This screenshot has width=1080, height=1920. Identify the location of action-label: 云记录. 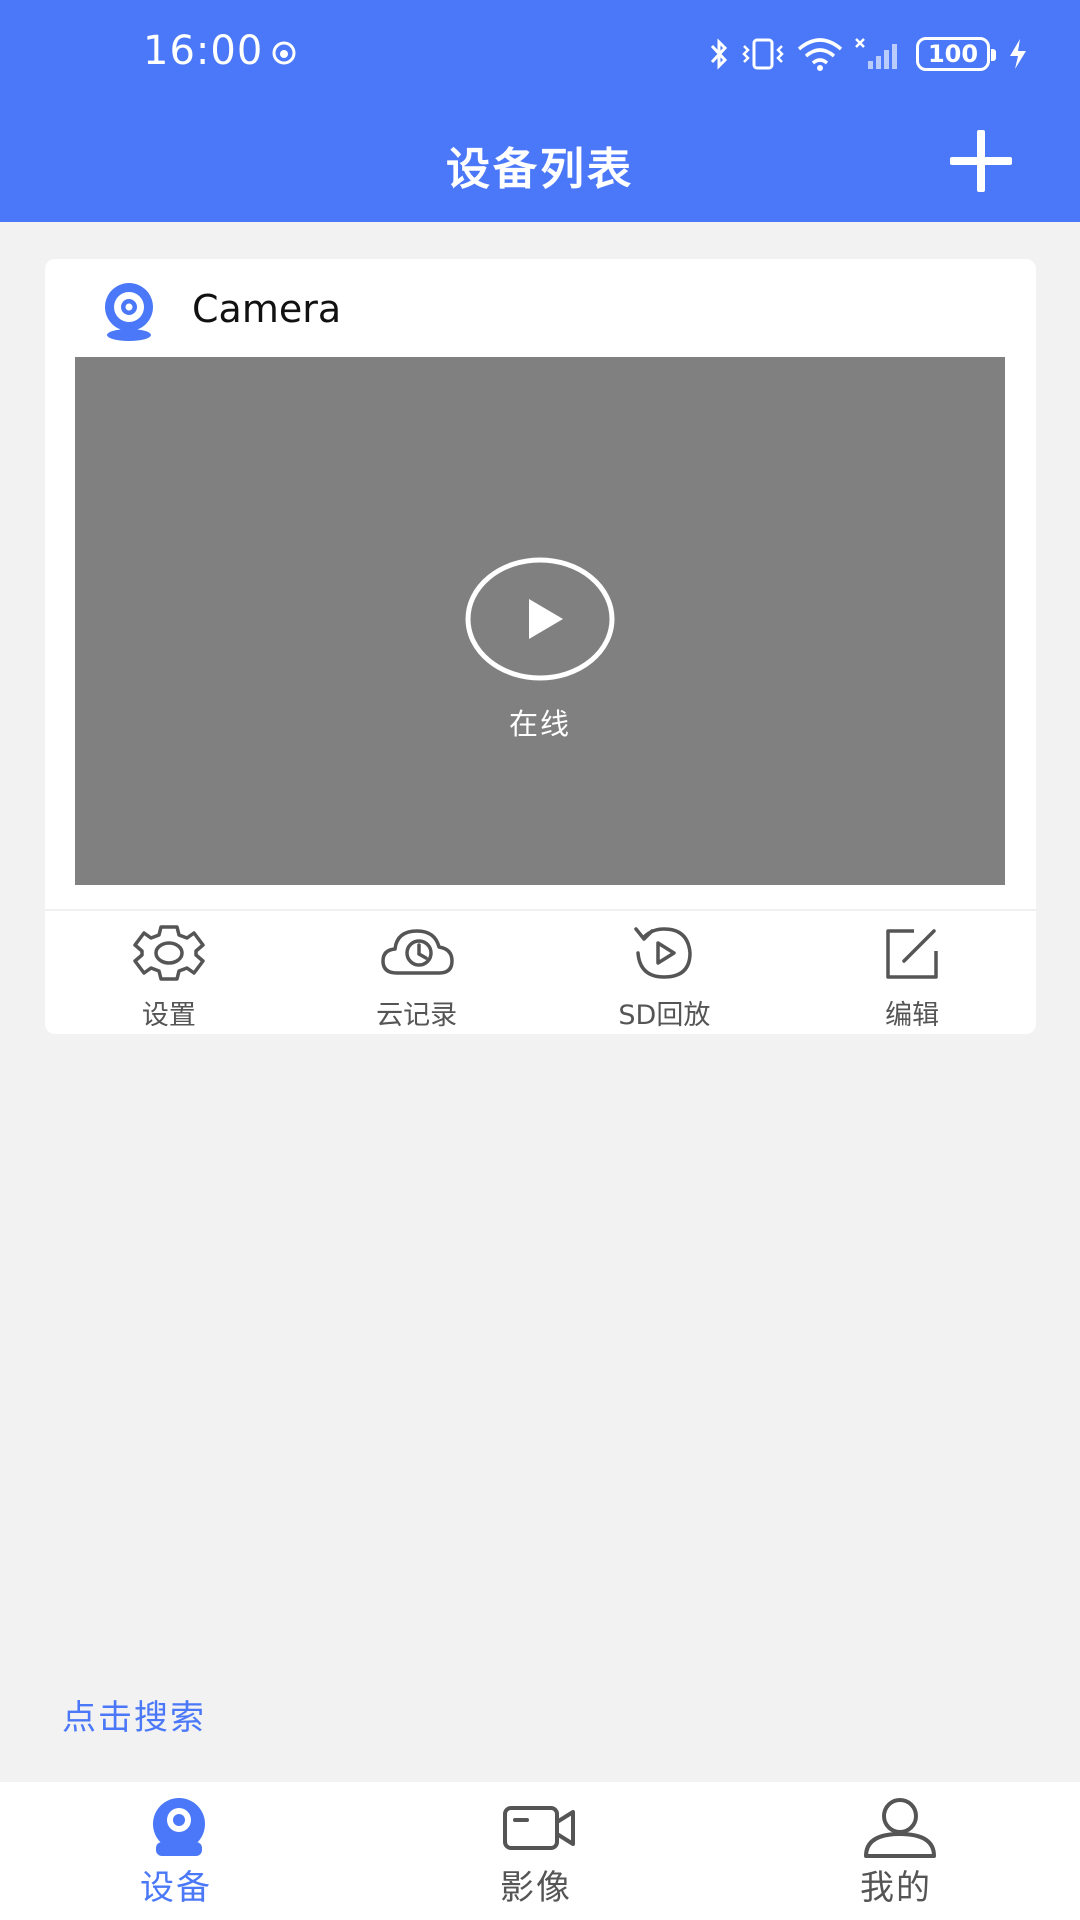
(417, 1015).